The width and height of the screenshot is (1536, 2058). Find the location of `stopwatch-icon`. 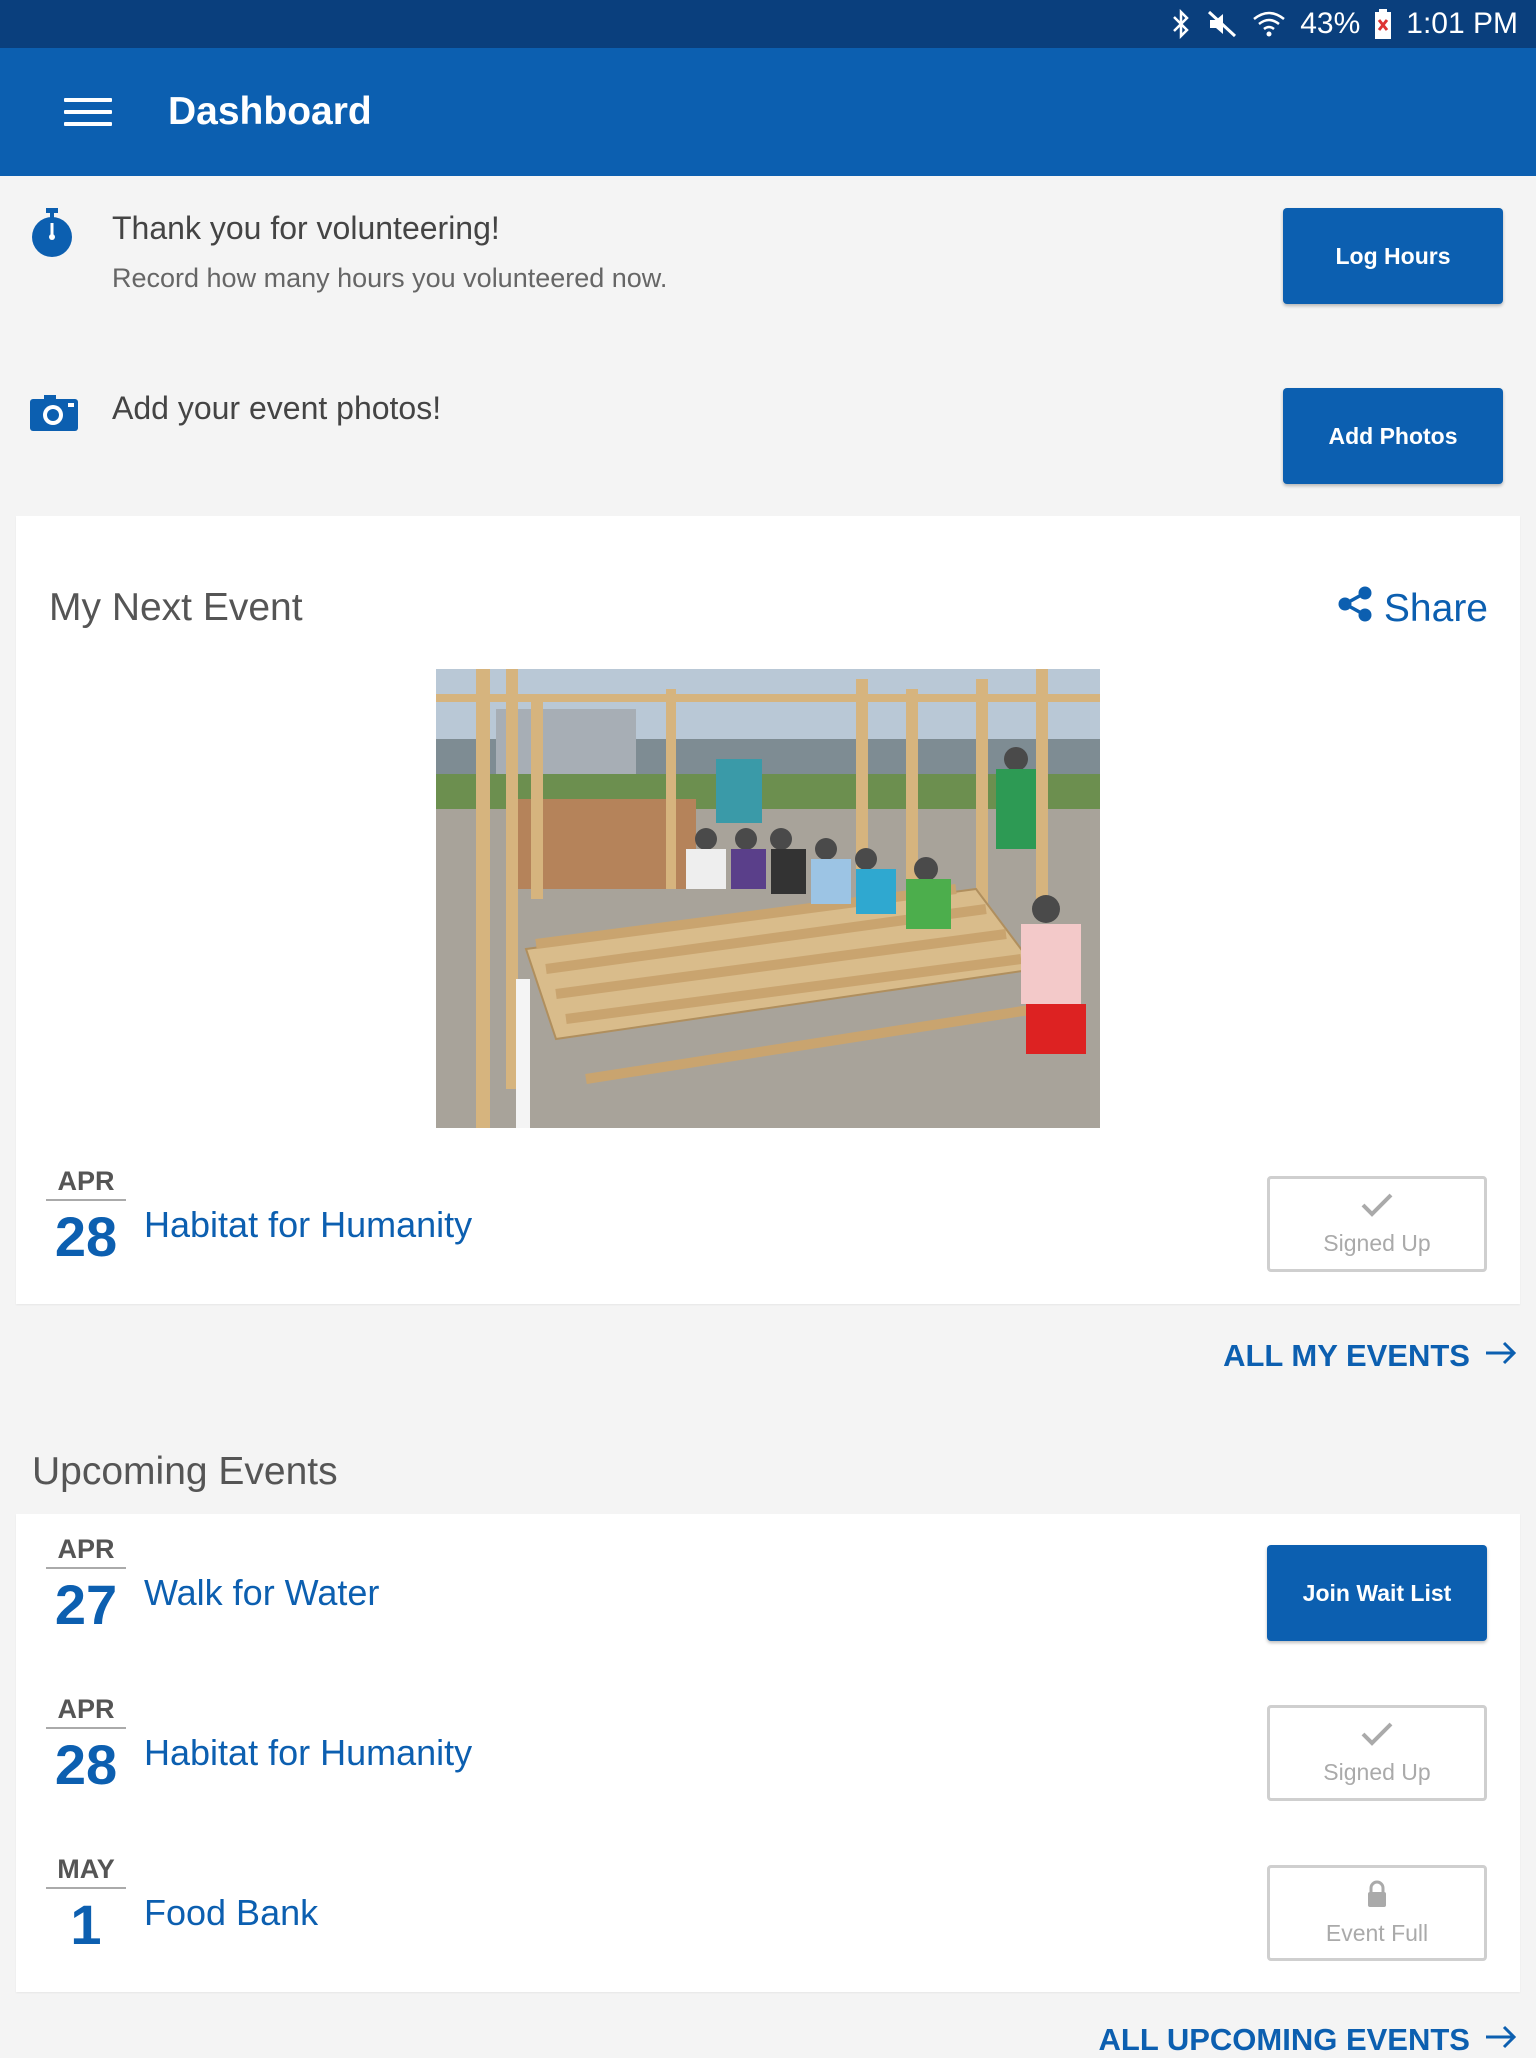

stopwatch-icon is located at coordinates (55, 236).